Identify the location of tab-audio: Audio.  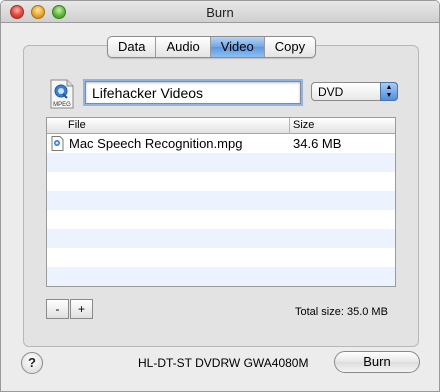
(183, 47).